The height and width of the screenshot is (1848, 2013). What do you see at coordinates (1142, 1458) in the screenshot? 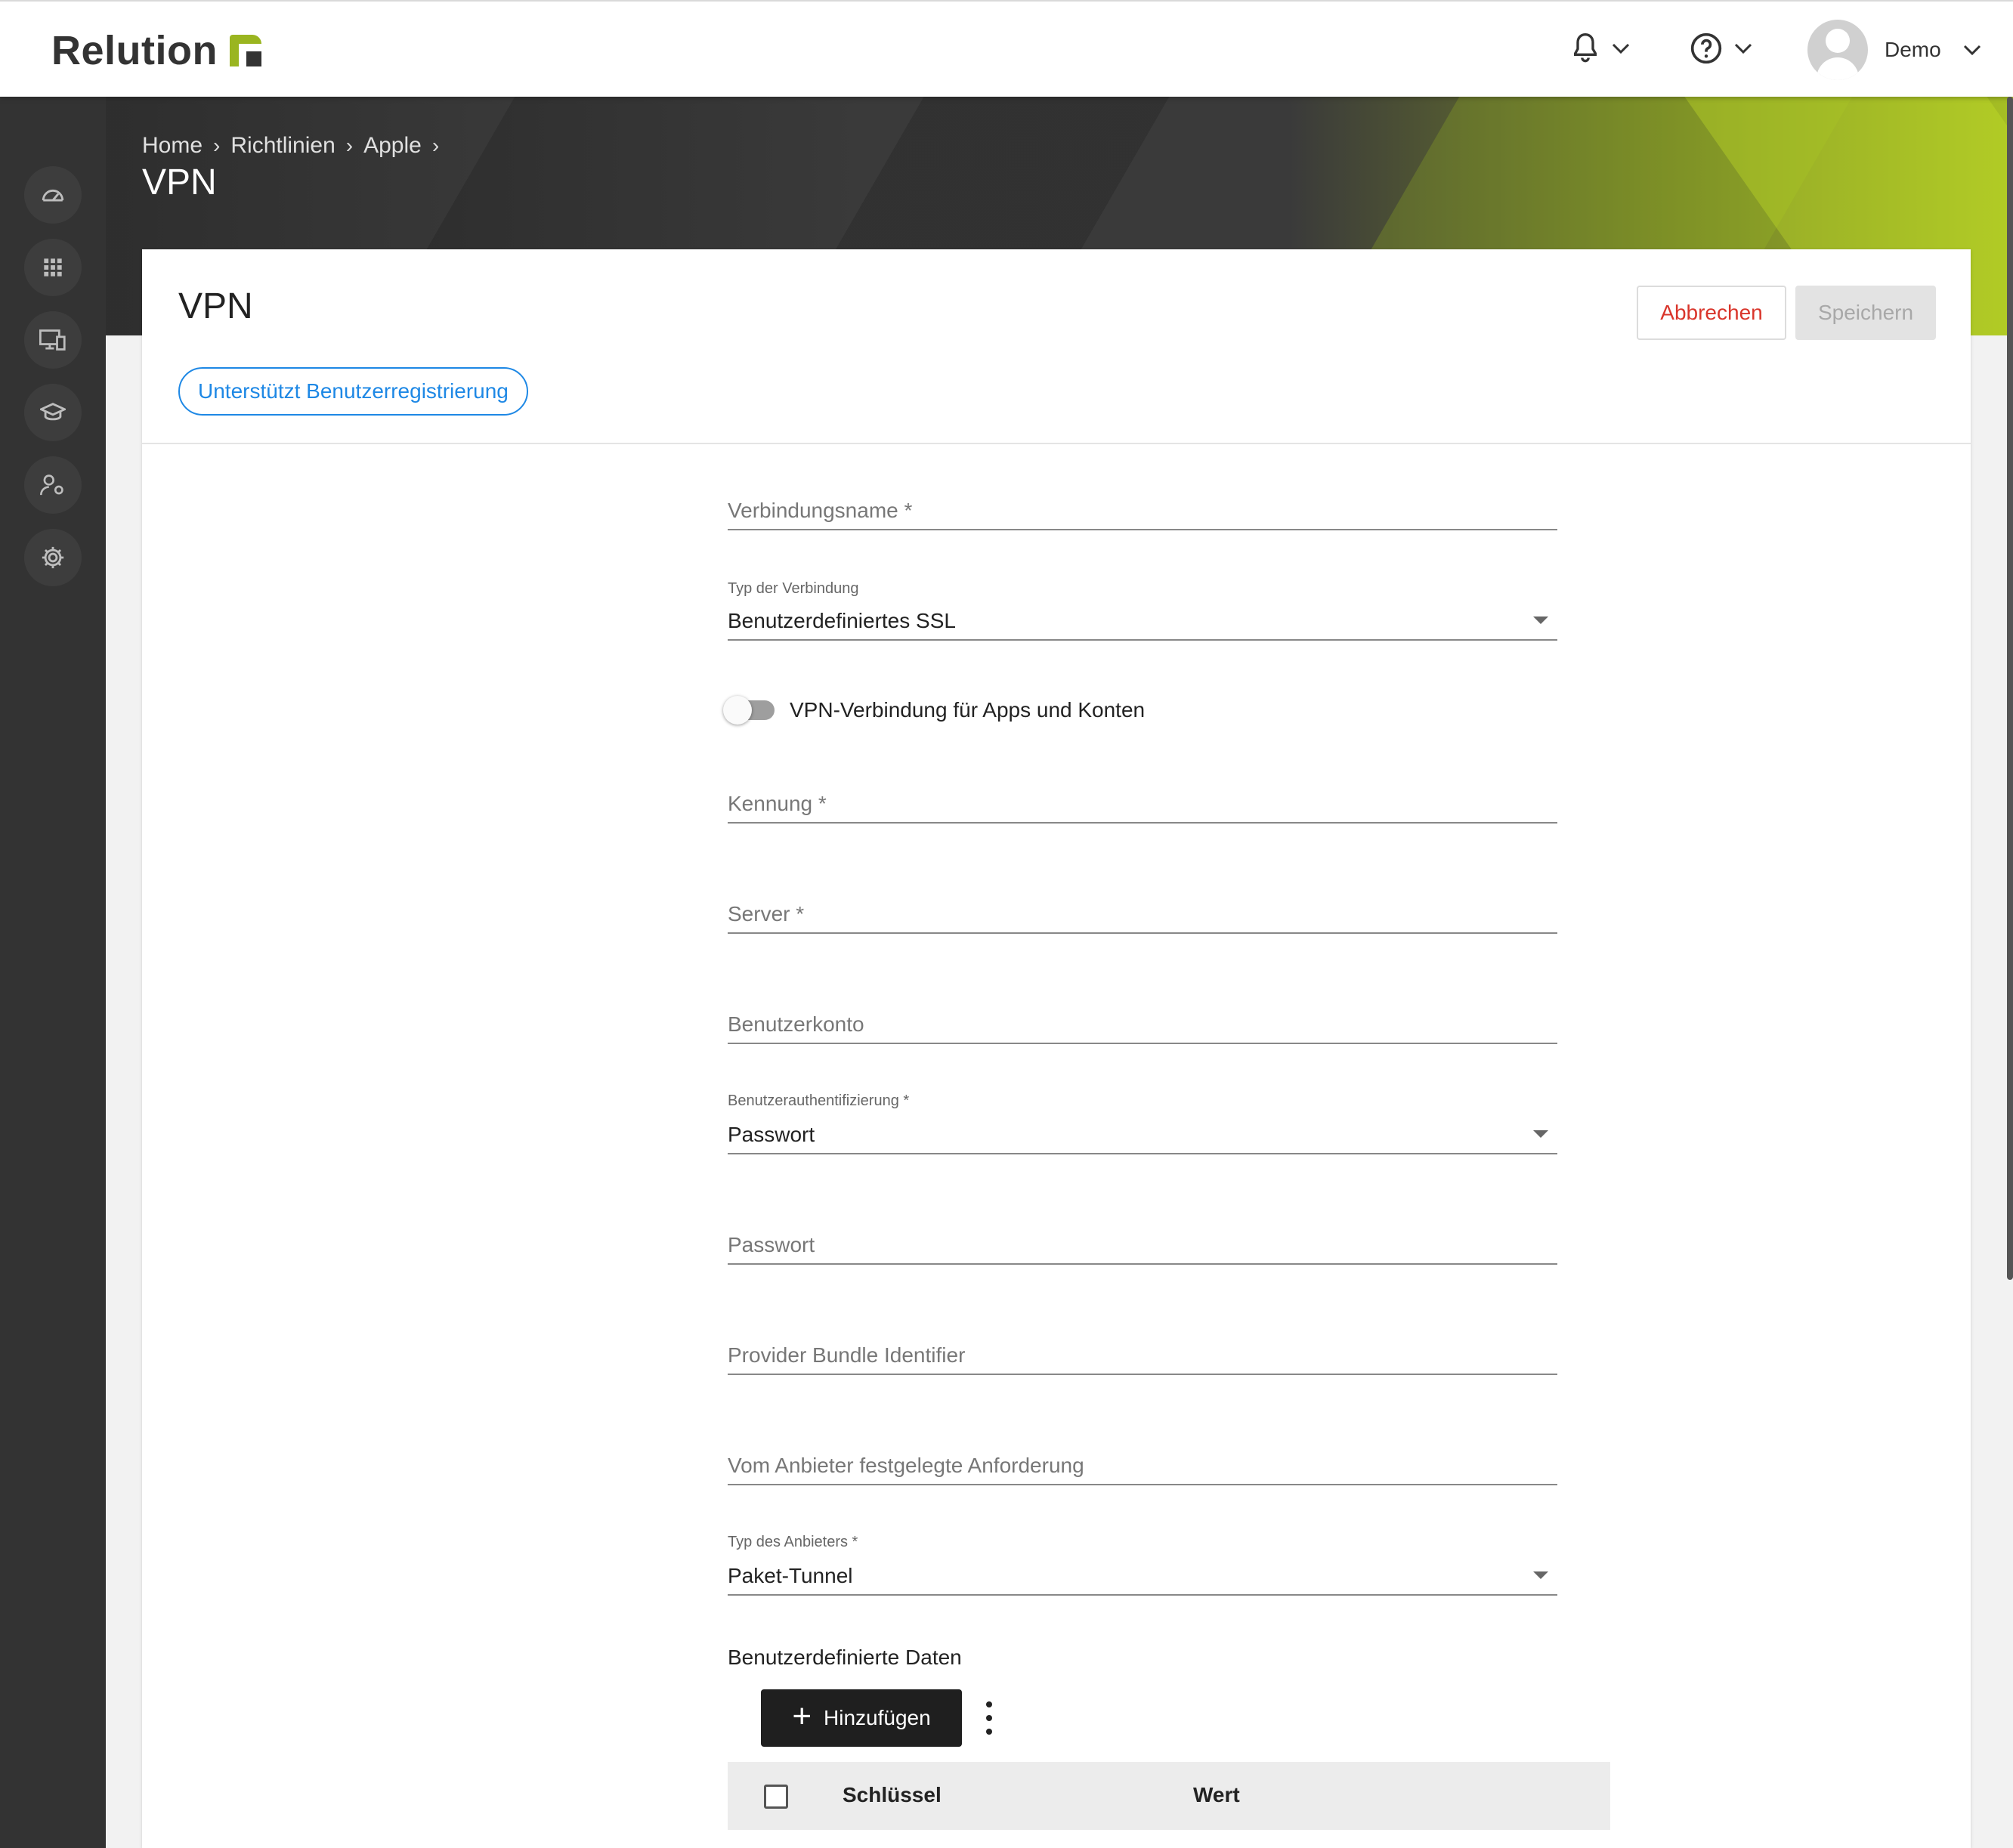
I see `provider-requirement-field: Vom Anbieter festgelegte Anforderung` at bounding box center [1142, 1458].